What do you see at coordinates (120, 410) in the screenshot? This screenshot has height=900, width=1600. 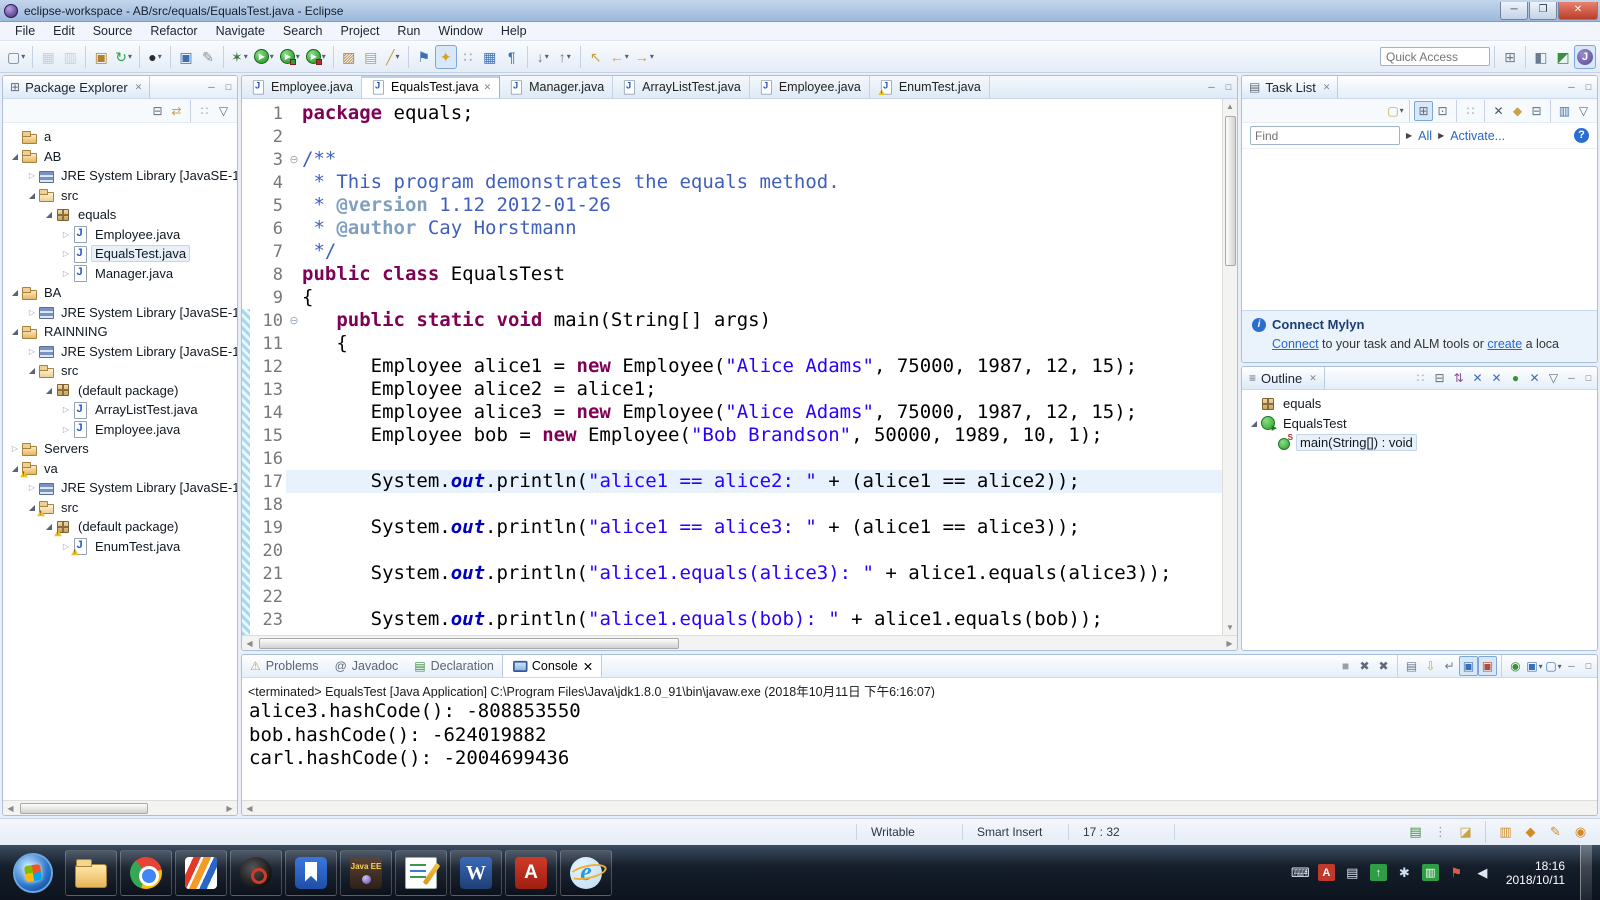 I see `tree-item-arraylisttest-java: ▷ ArrayListTest.java` at bounding box center [120, 410].